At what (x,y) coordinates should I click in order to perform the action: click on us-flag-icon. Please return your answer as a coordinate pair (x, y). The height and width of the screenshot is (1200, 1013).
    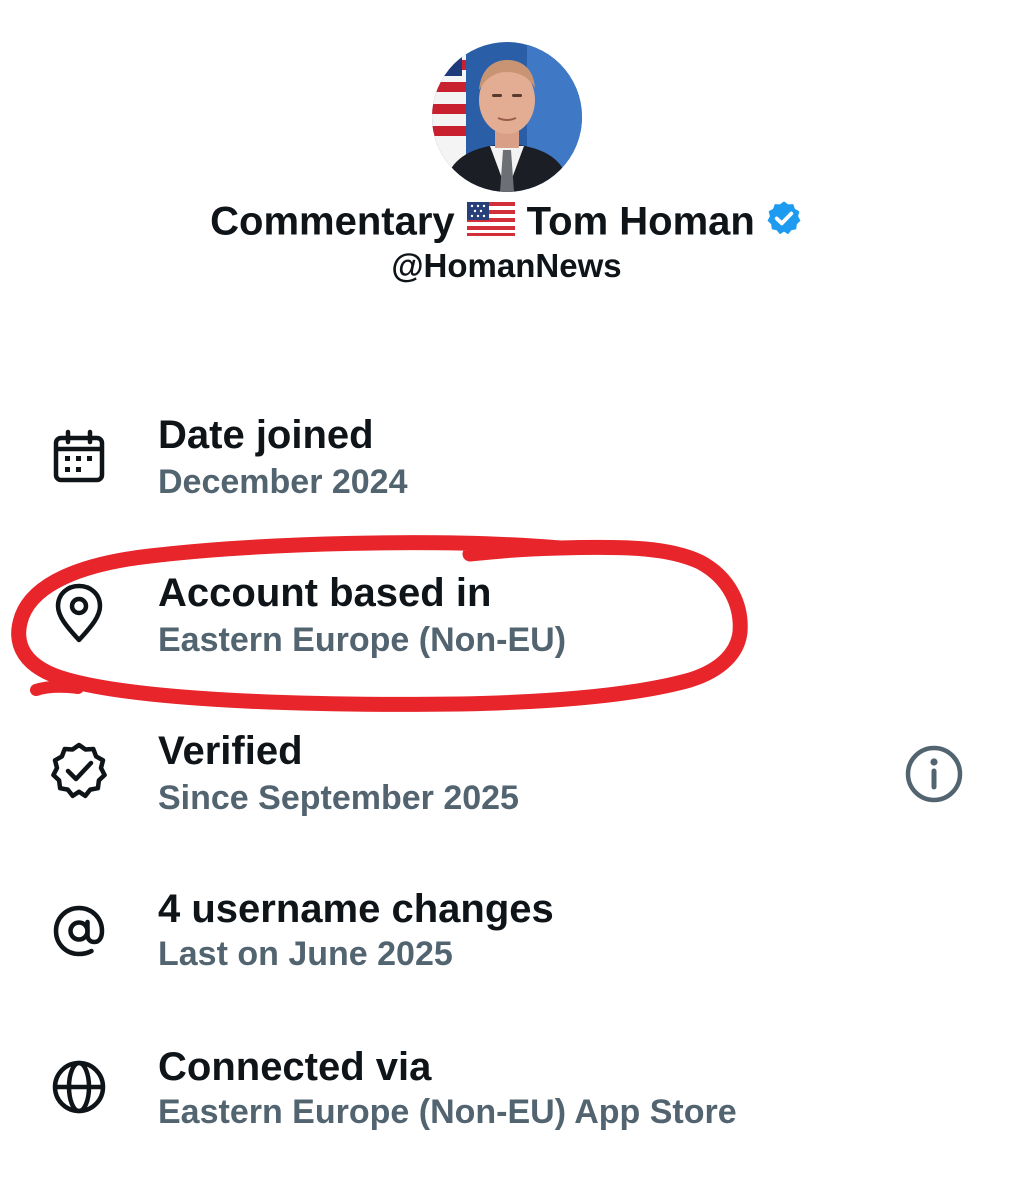
    Looking at the image, I should click on (490, 219).